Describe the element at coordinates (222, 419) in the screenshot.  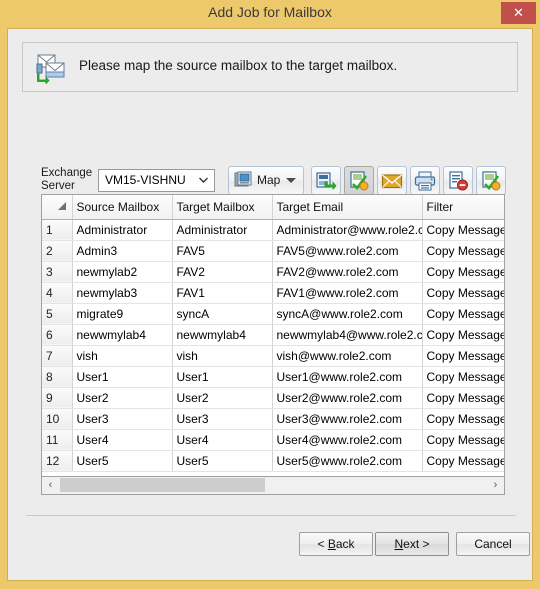
I see `cell-target-mailbox: User3` at that location.